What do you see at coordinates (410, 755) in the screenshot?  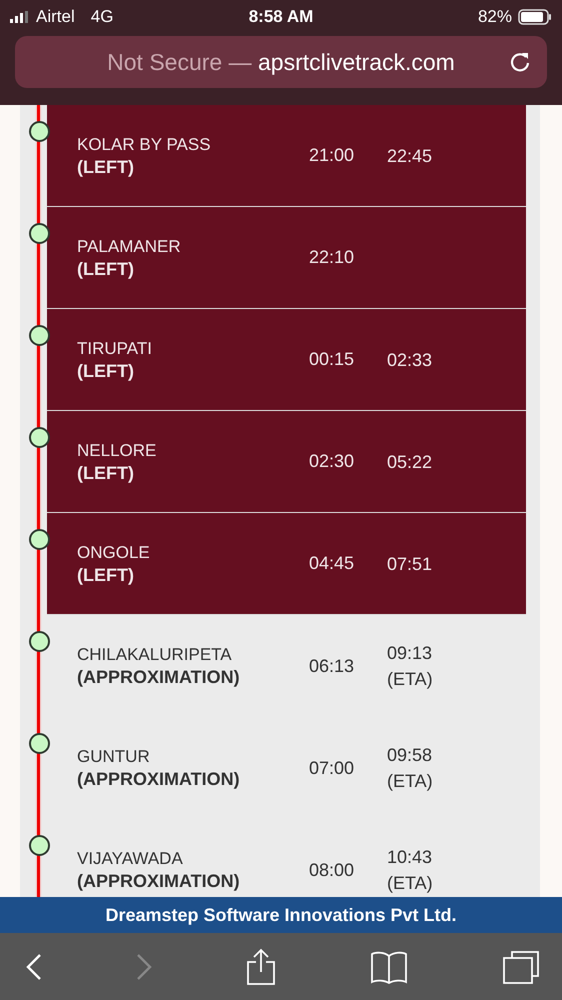 I see `departure-time: 09:58` at bounding box center [410, 755].